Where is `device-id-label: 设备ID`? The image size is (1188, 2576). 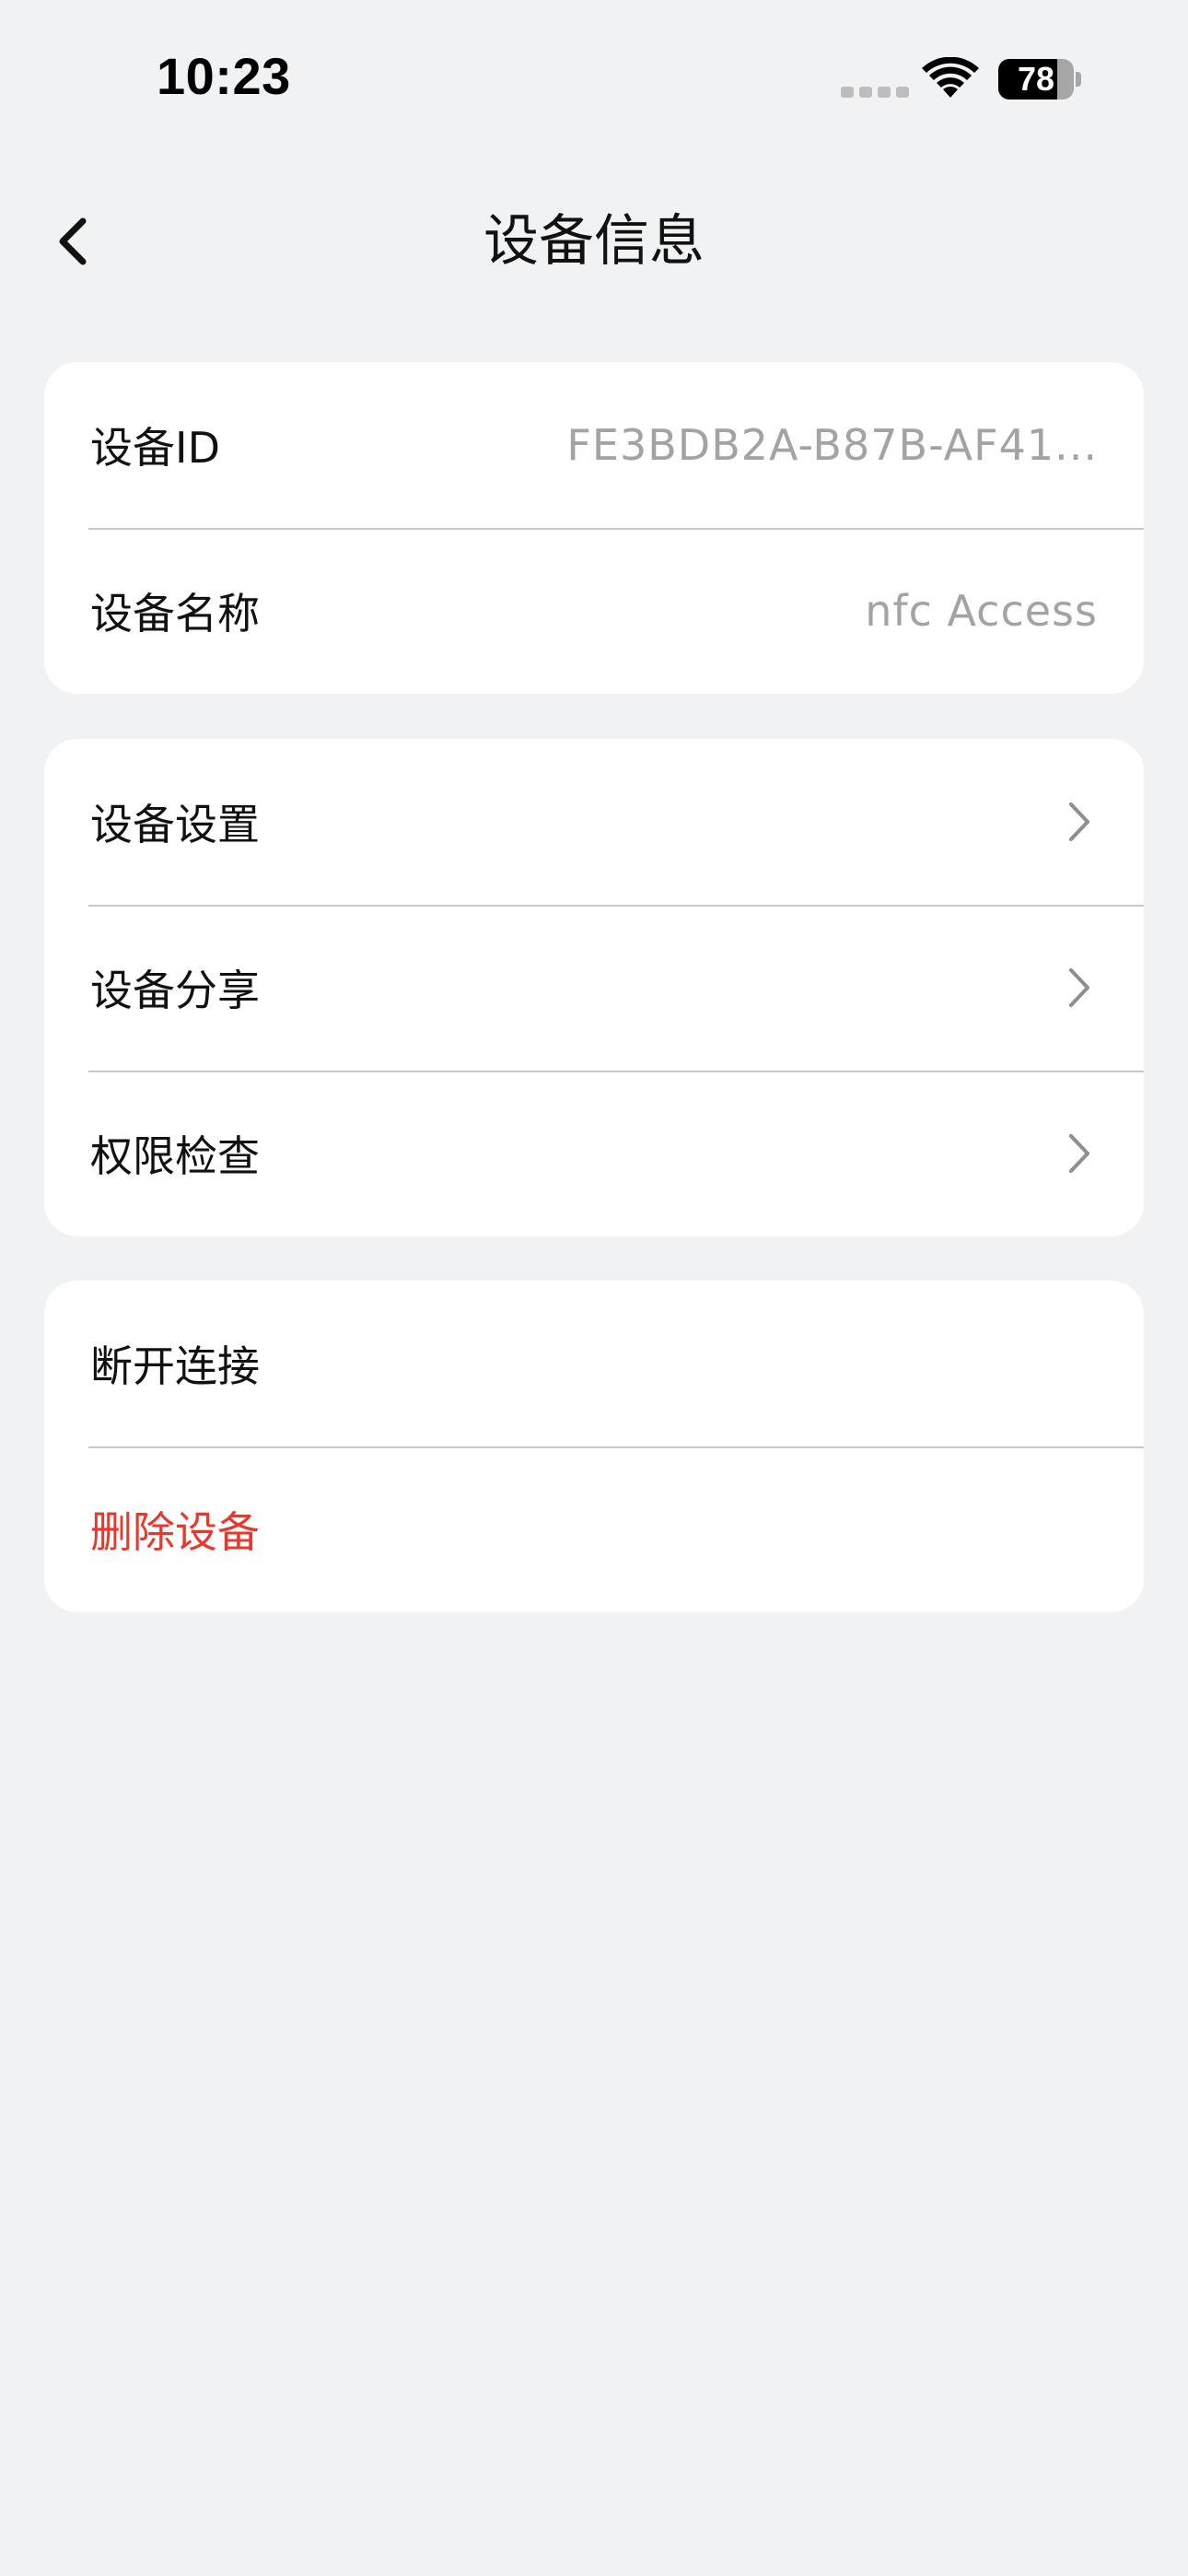 device-id-label: 设备ID is located at coordinates (155, 448).